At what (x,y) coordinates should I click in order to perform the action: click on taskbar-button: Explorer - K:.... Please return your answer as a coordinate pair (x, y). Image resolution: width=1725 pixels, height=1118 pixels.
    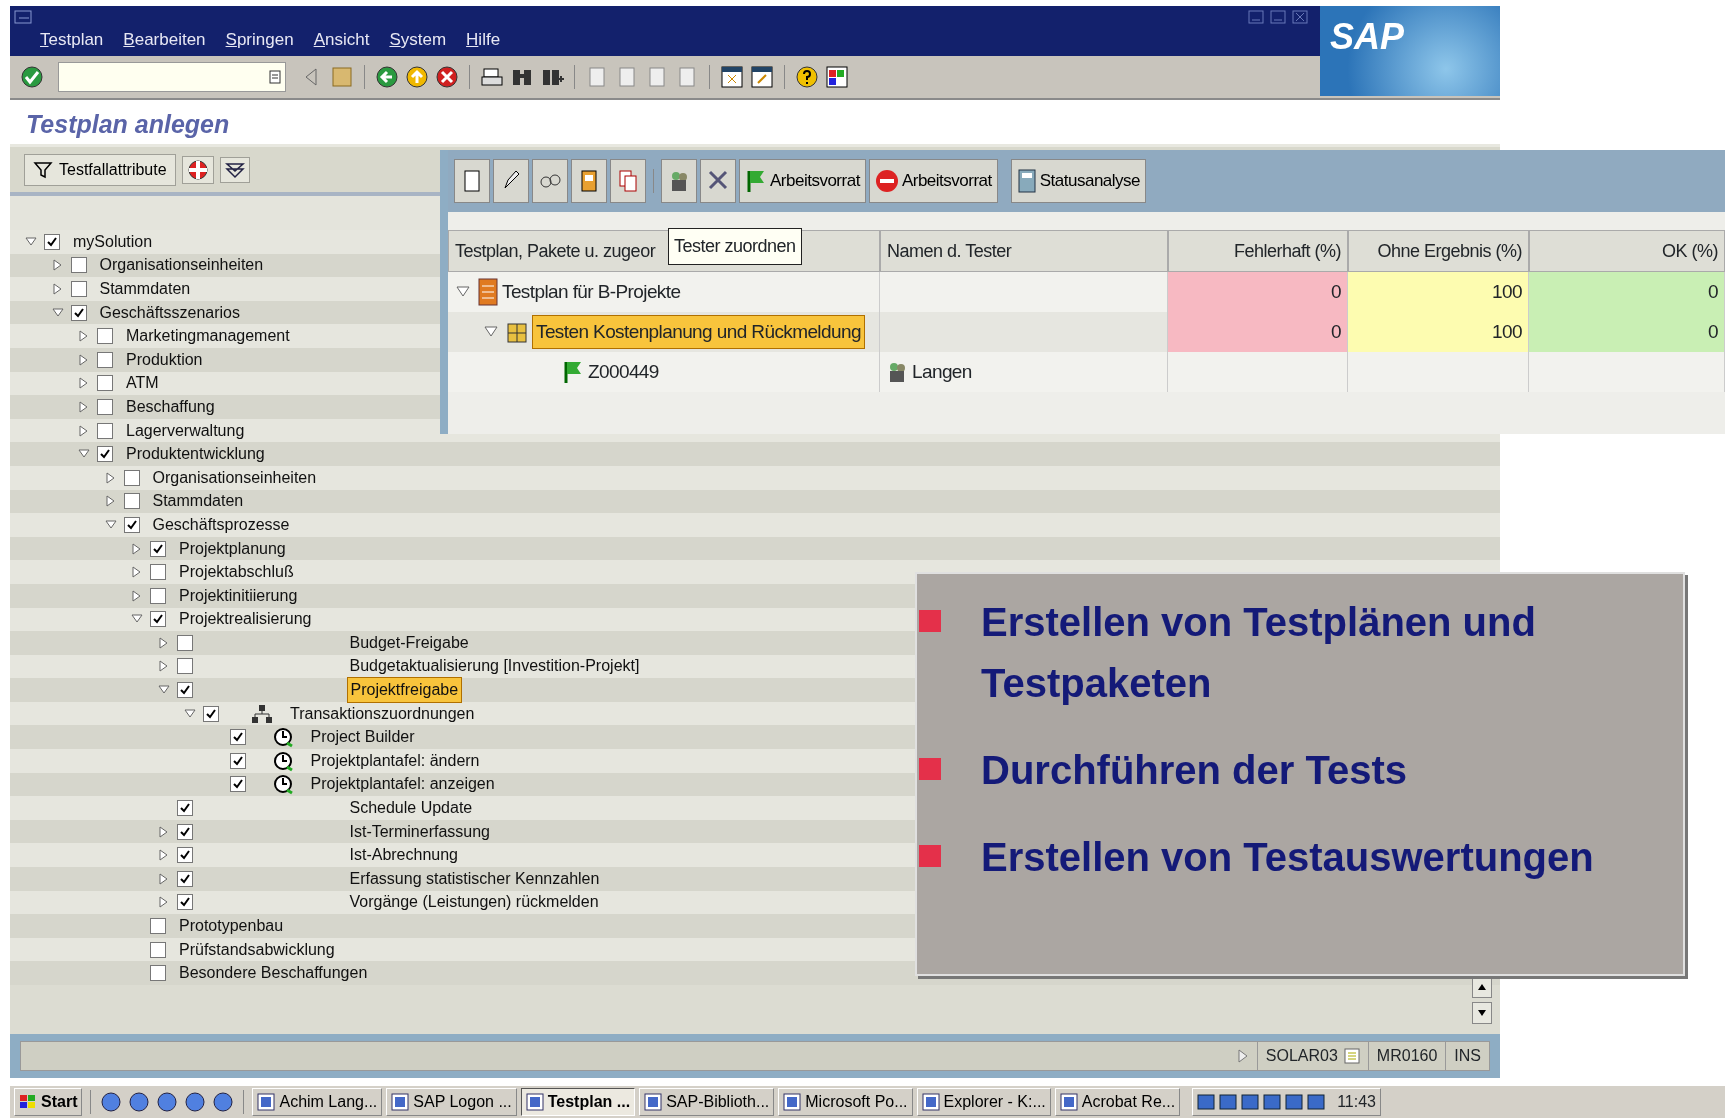
    Looking at the image, I should click on (983, 1102).